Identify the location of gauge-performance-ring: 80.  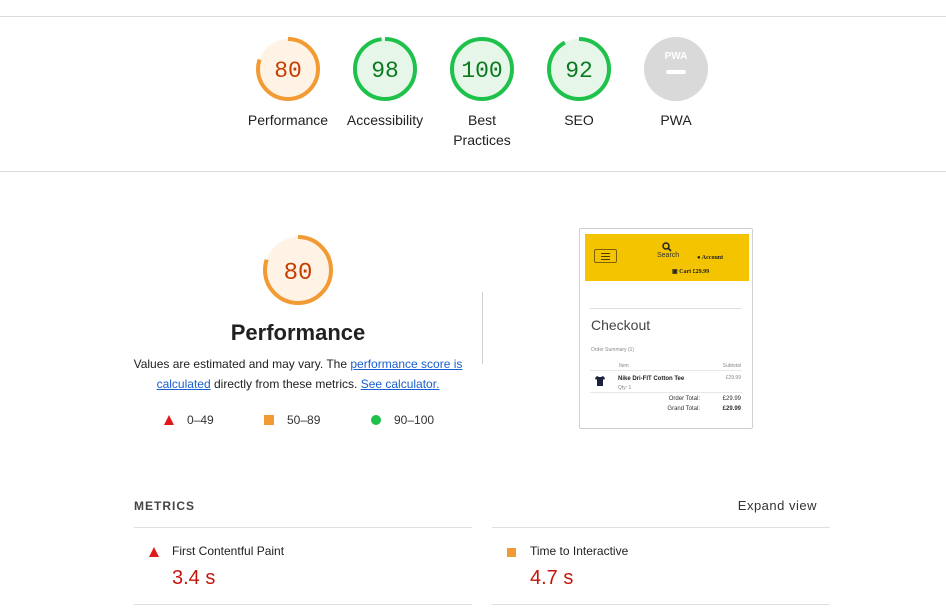
(288, 69).